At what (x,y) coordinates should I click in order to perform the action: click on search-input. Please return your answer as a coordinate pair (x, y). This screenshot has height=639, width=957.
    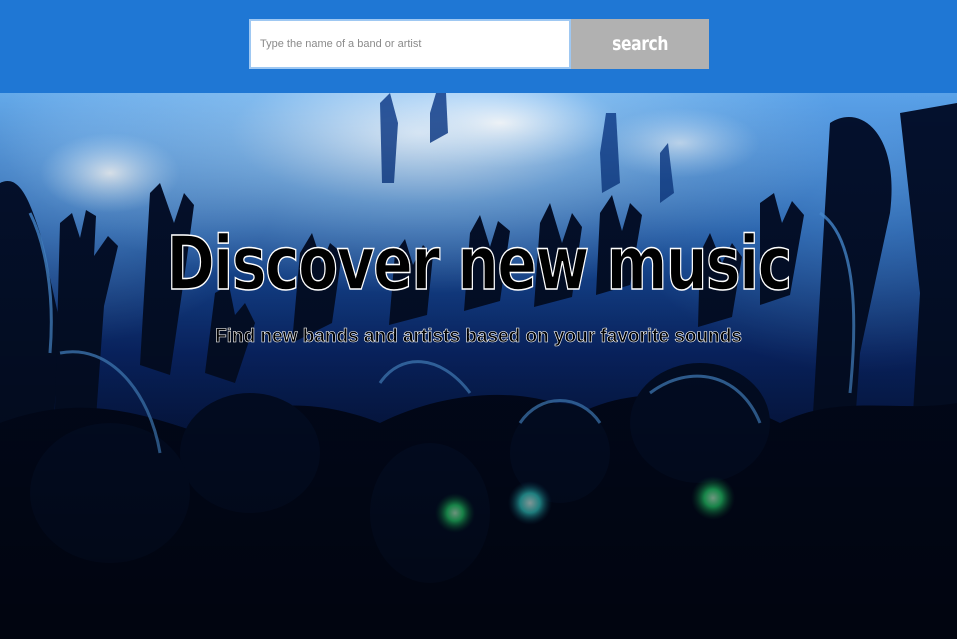
    Looking at the image, I should click on (410, 44).